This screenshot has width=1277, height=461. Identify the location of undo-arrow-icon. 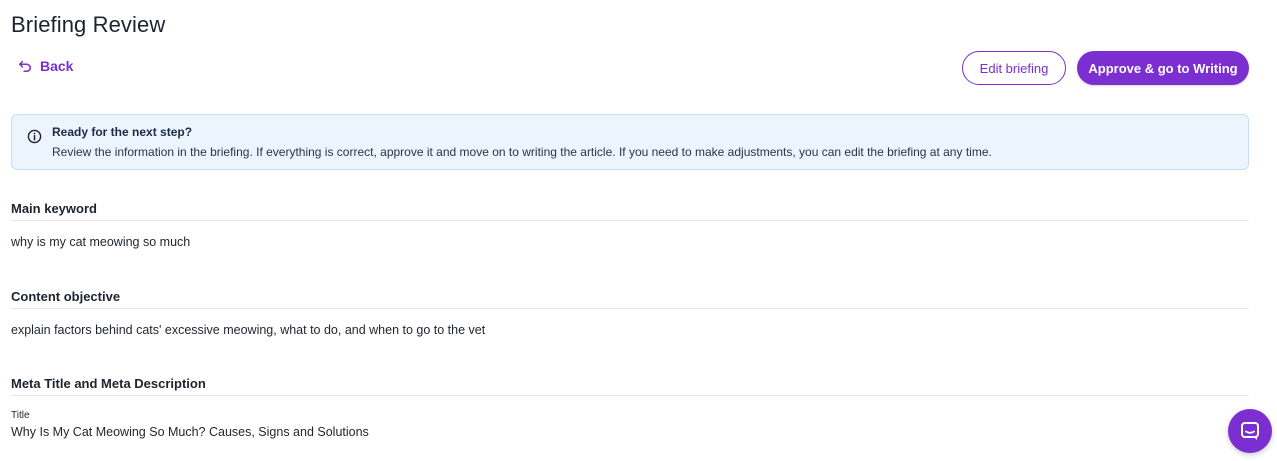
(25, 66).